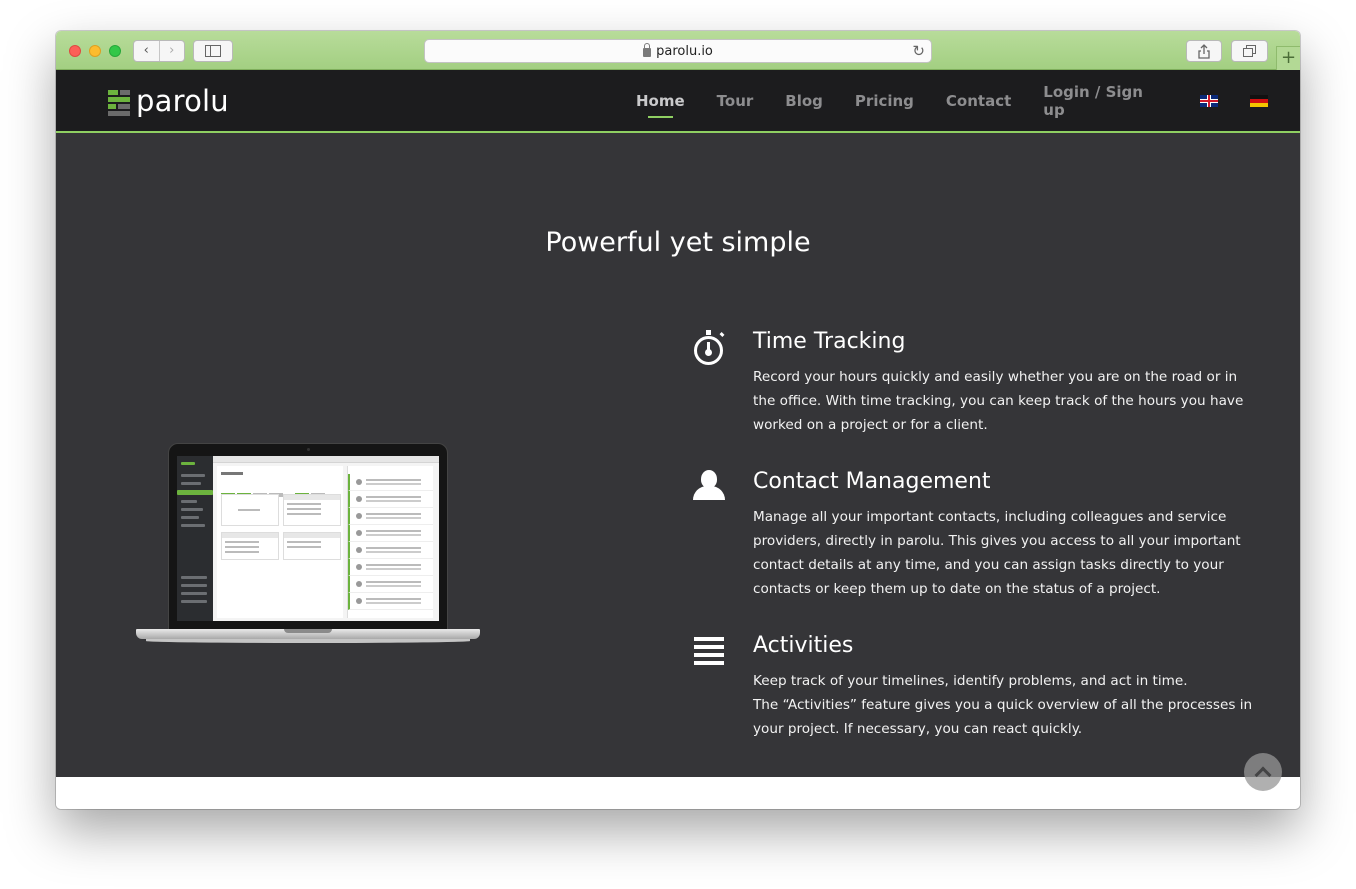 The height and width of the screenshot is (889, 1356). Describe the element at coordinates (918, 51) in the screenshot. I see `reload-icon: ↻` at that location.